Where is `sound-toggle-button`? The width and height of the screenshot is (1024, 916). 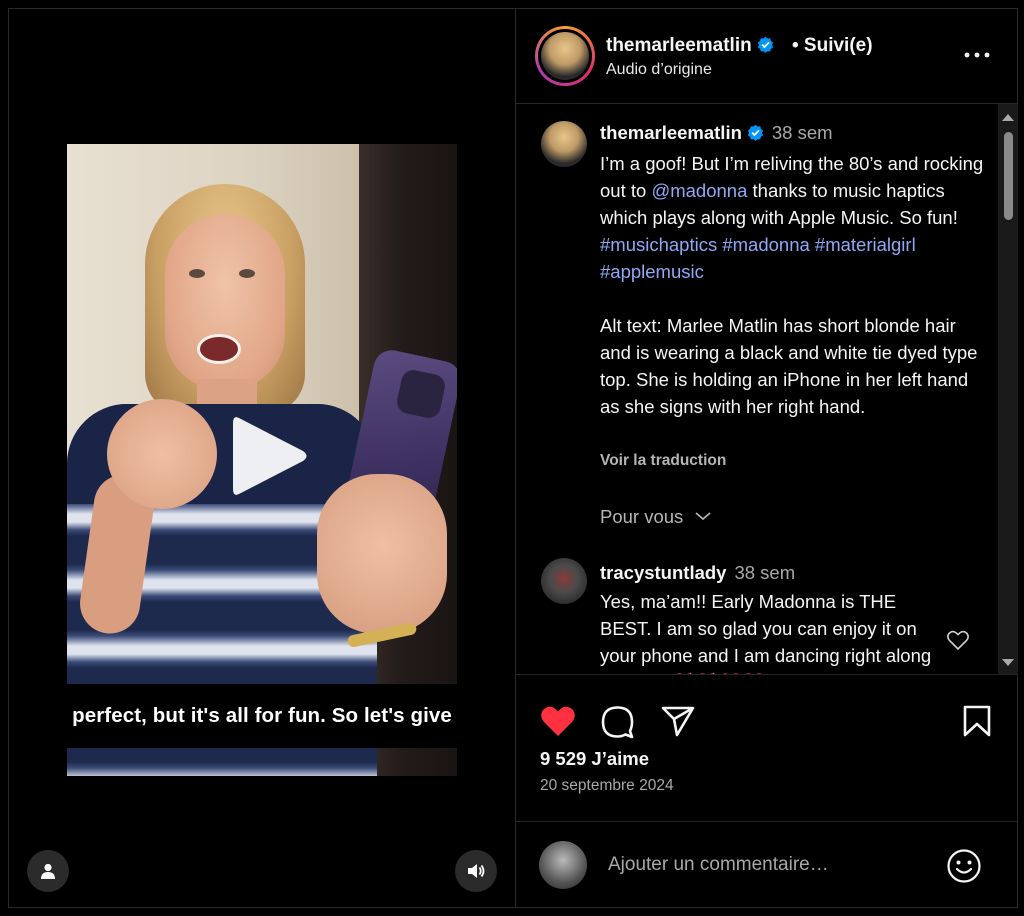
sound-toggle-button is located at coordinates (476, 871).